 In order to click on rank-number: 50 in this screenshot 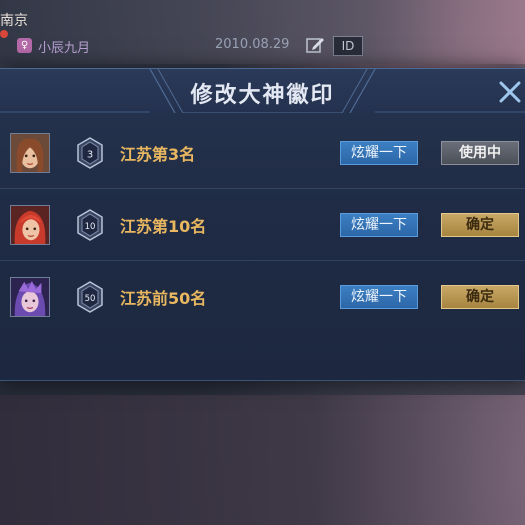, I will do `click(90, 299)`.